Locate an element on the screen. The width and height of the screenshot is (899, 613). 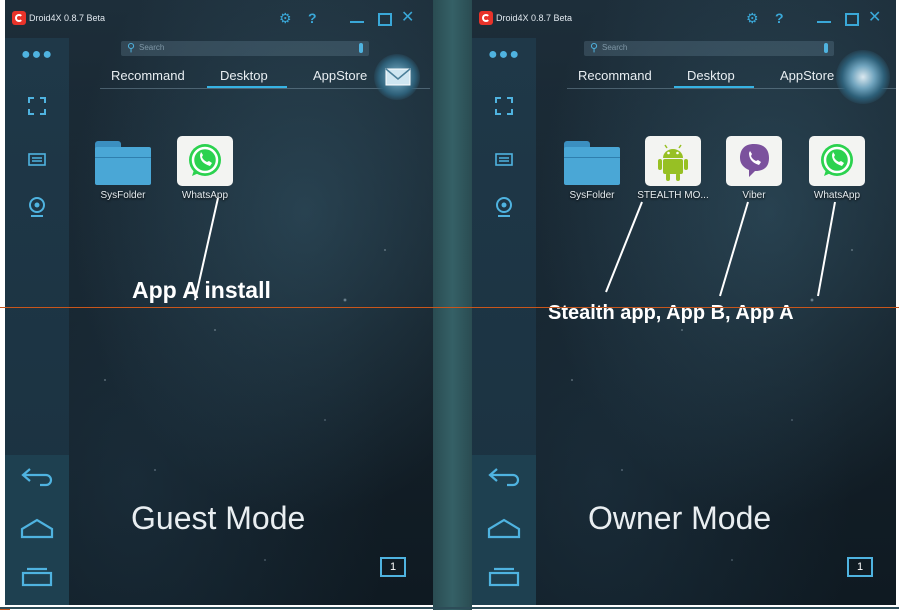
background-strip is located at coordinates (452, 305).